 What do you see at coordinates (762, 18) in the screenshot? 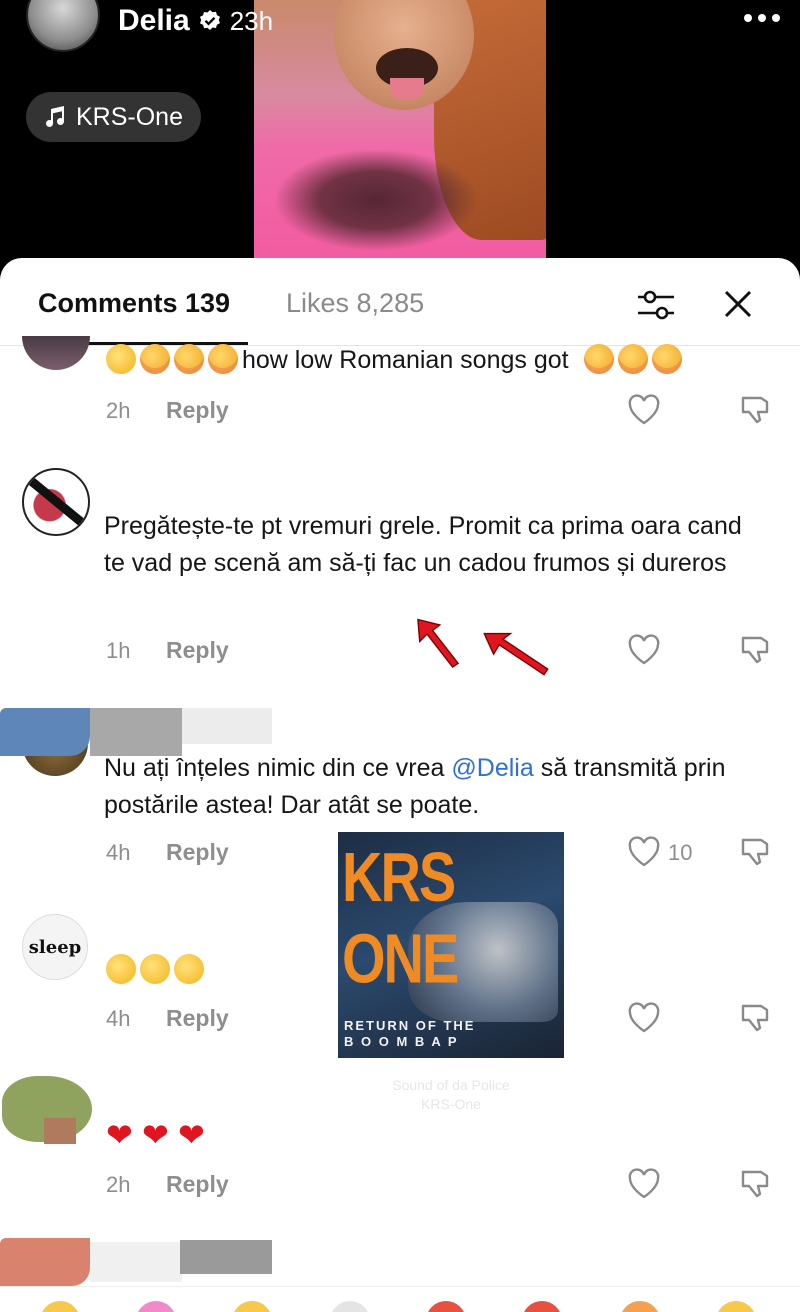
I see `more-options-icon` at bounding box center [762, 18].